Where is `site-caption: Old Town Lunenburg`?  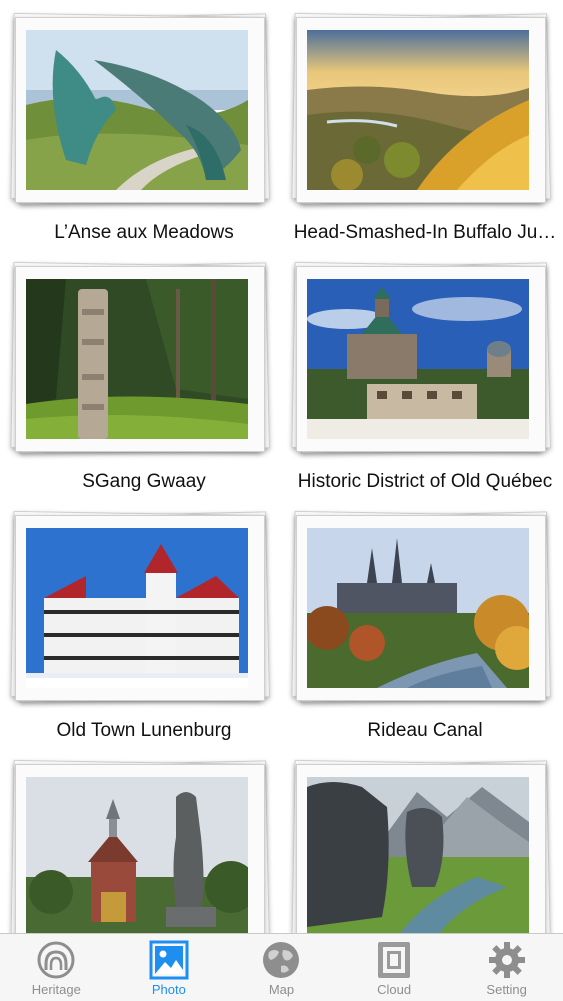
site-caption: Old Town Lunenburg is located at coordinates (144, 730).